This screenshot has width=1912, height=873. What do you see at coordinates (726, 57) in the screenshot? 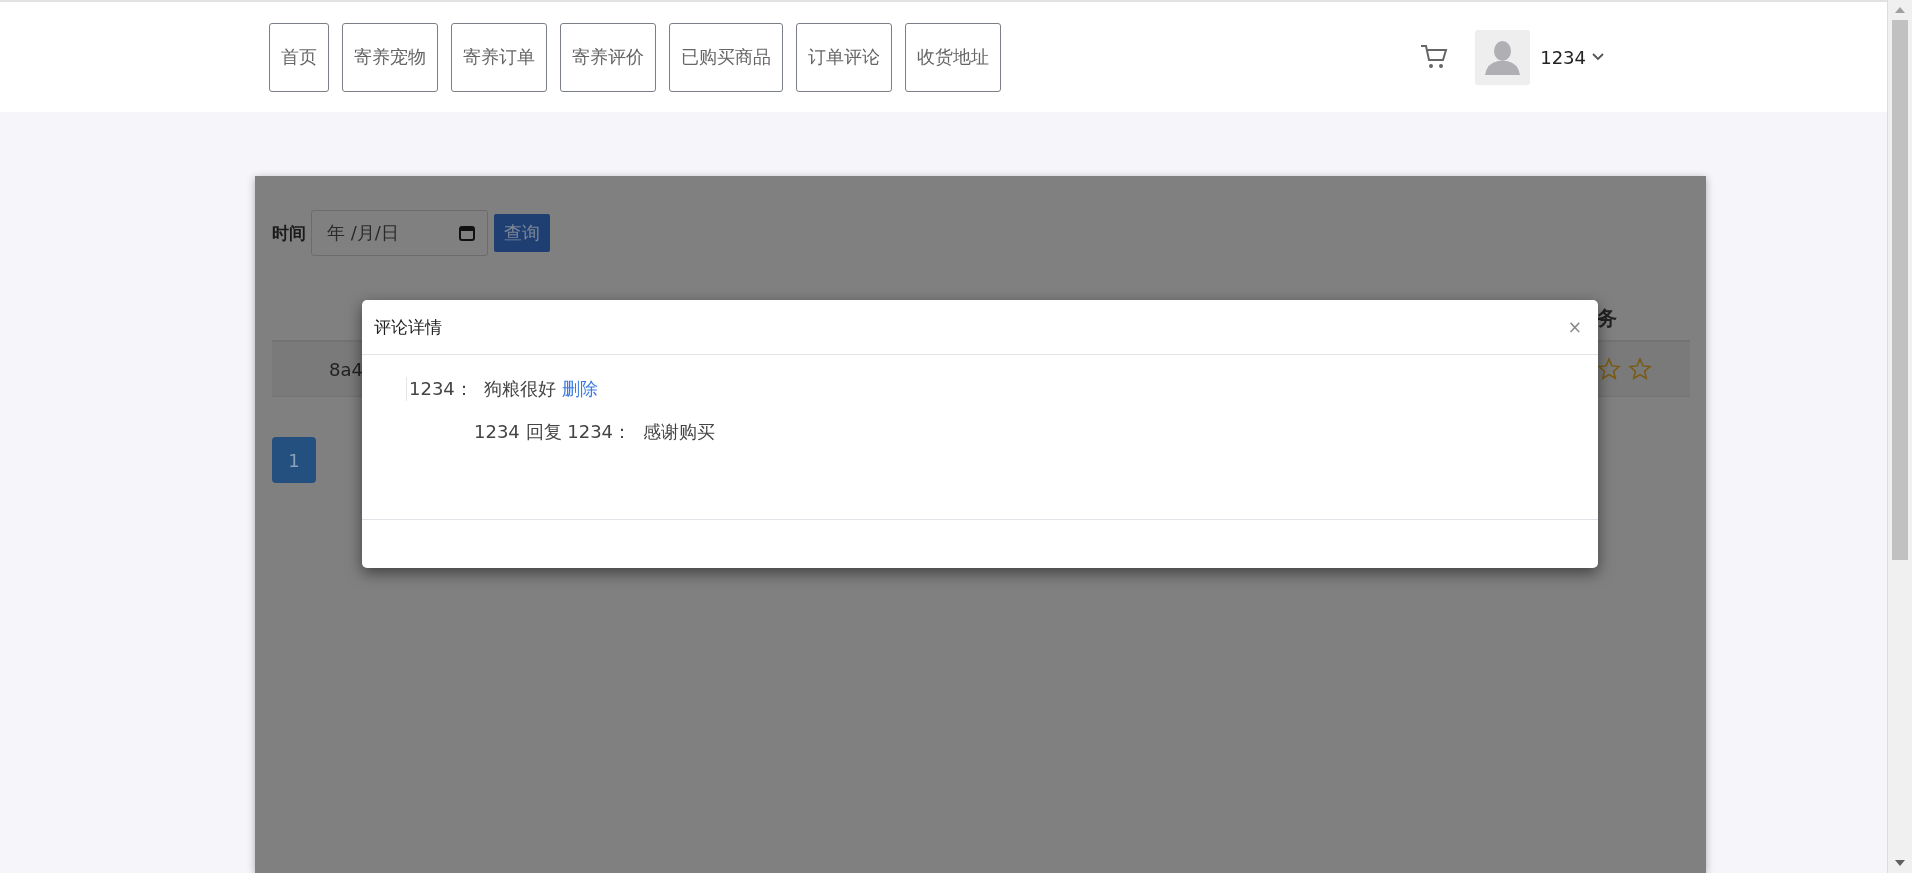
I see `nav-button: 已购买商品` at bounding box center [726, 57].